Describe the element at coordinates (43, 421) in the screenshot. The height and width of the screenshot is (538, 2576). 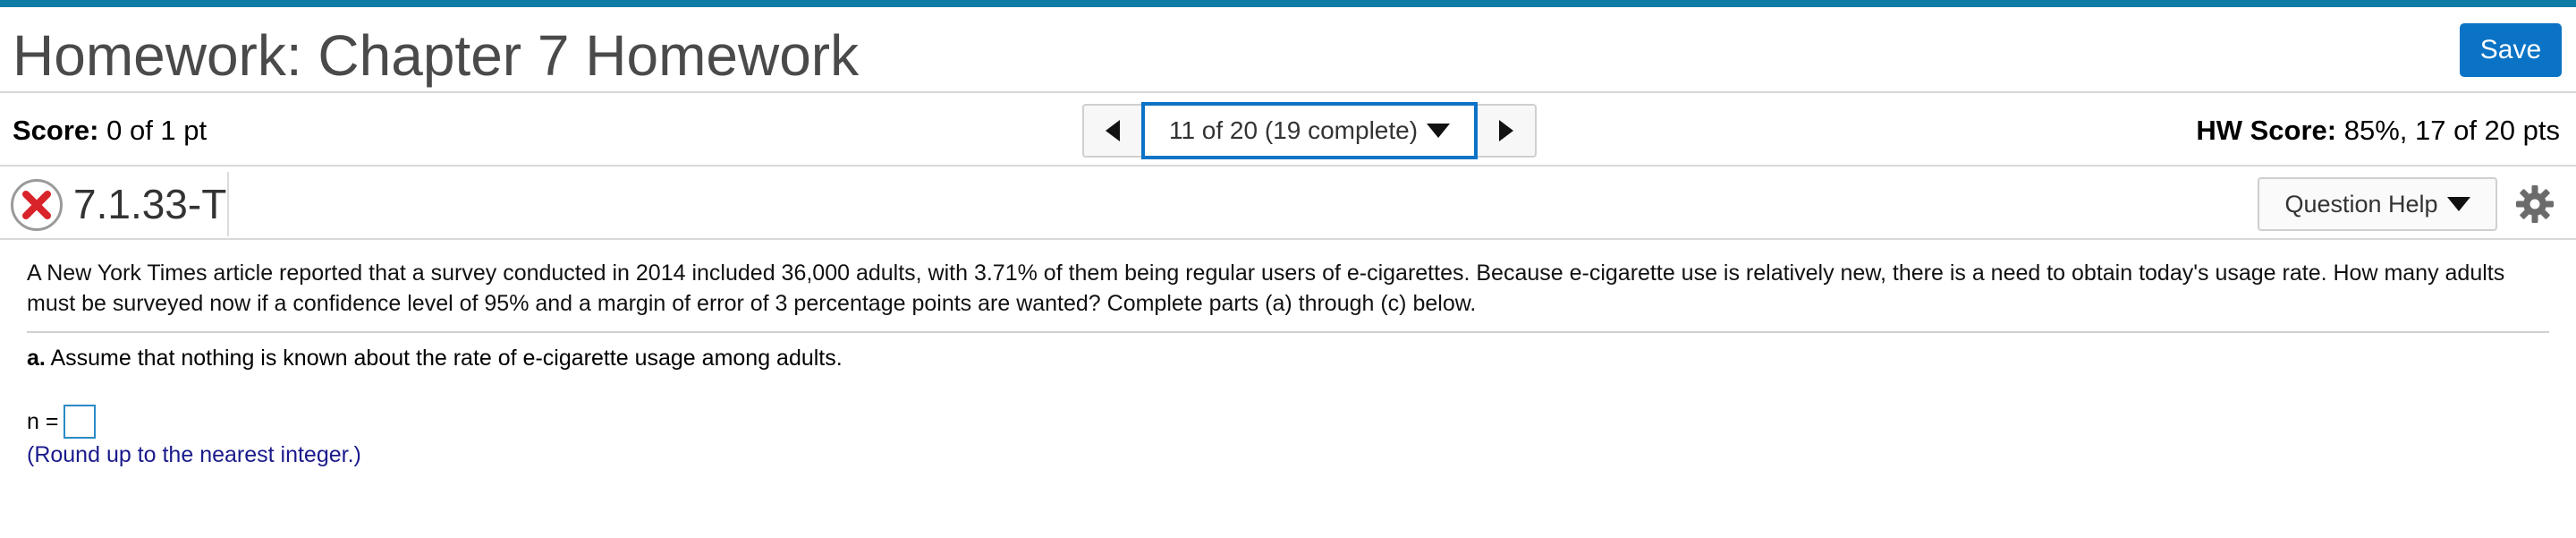
I see `answer-label: n =` at that location.